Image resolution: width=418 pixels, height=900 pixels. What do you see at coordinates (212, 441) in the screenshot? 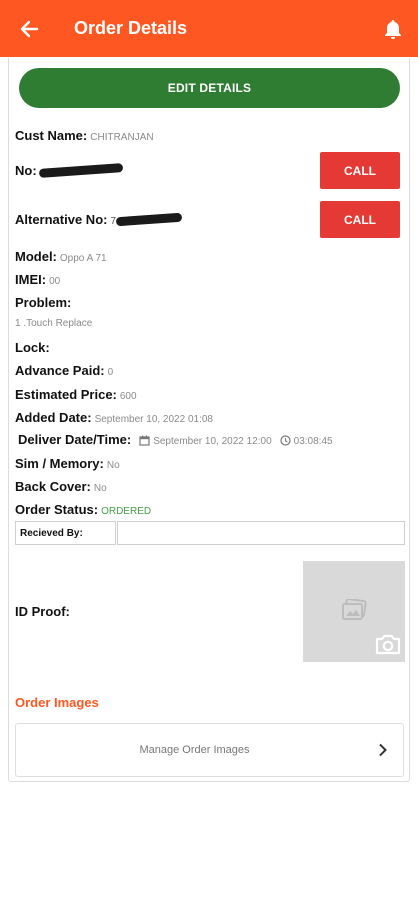
I see `deliver-date-value: September 10, 2022 12:00` at bounding box center [212, 441].